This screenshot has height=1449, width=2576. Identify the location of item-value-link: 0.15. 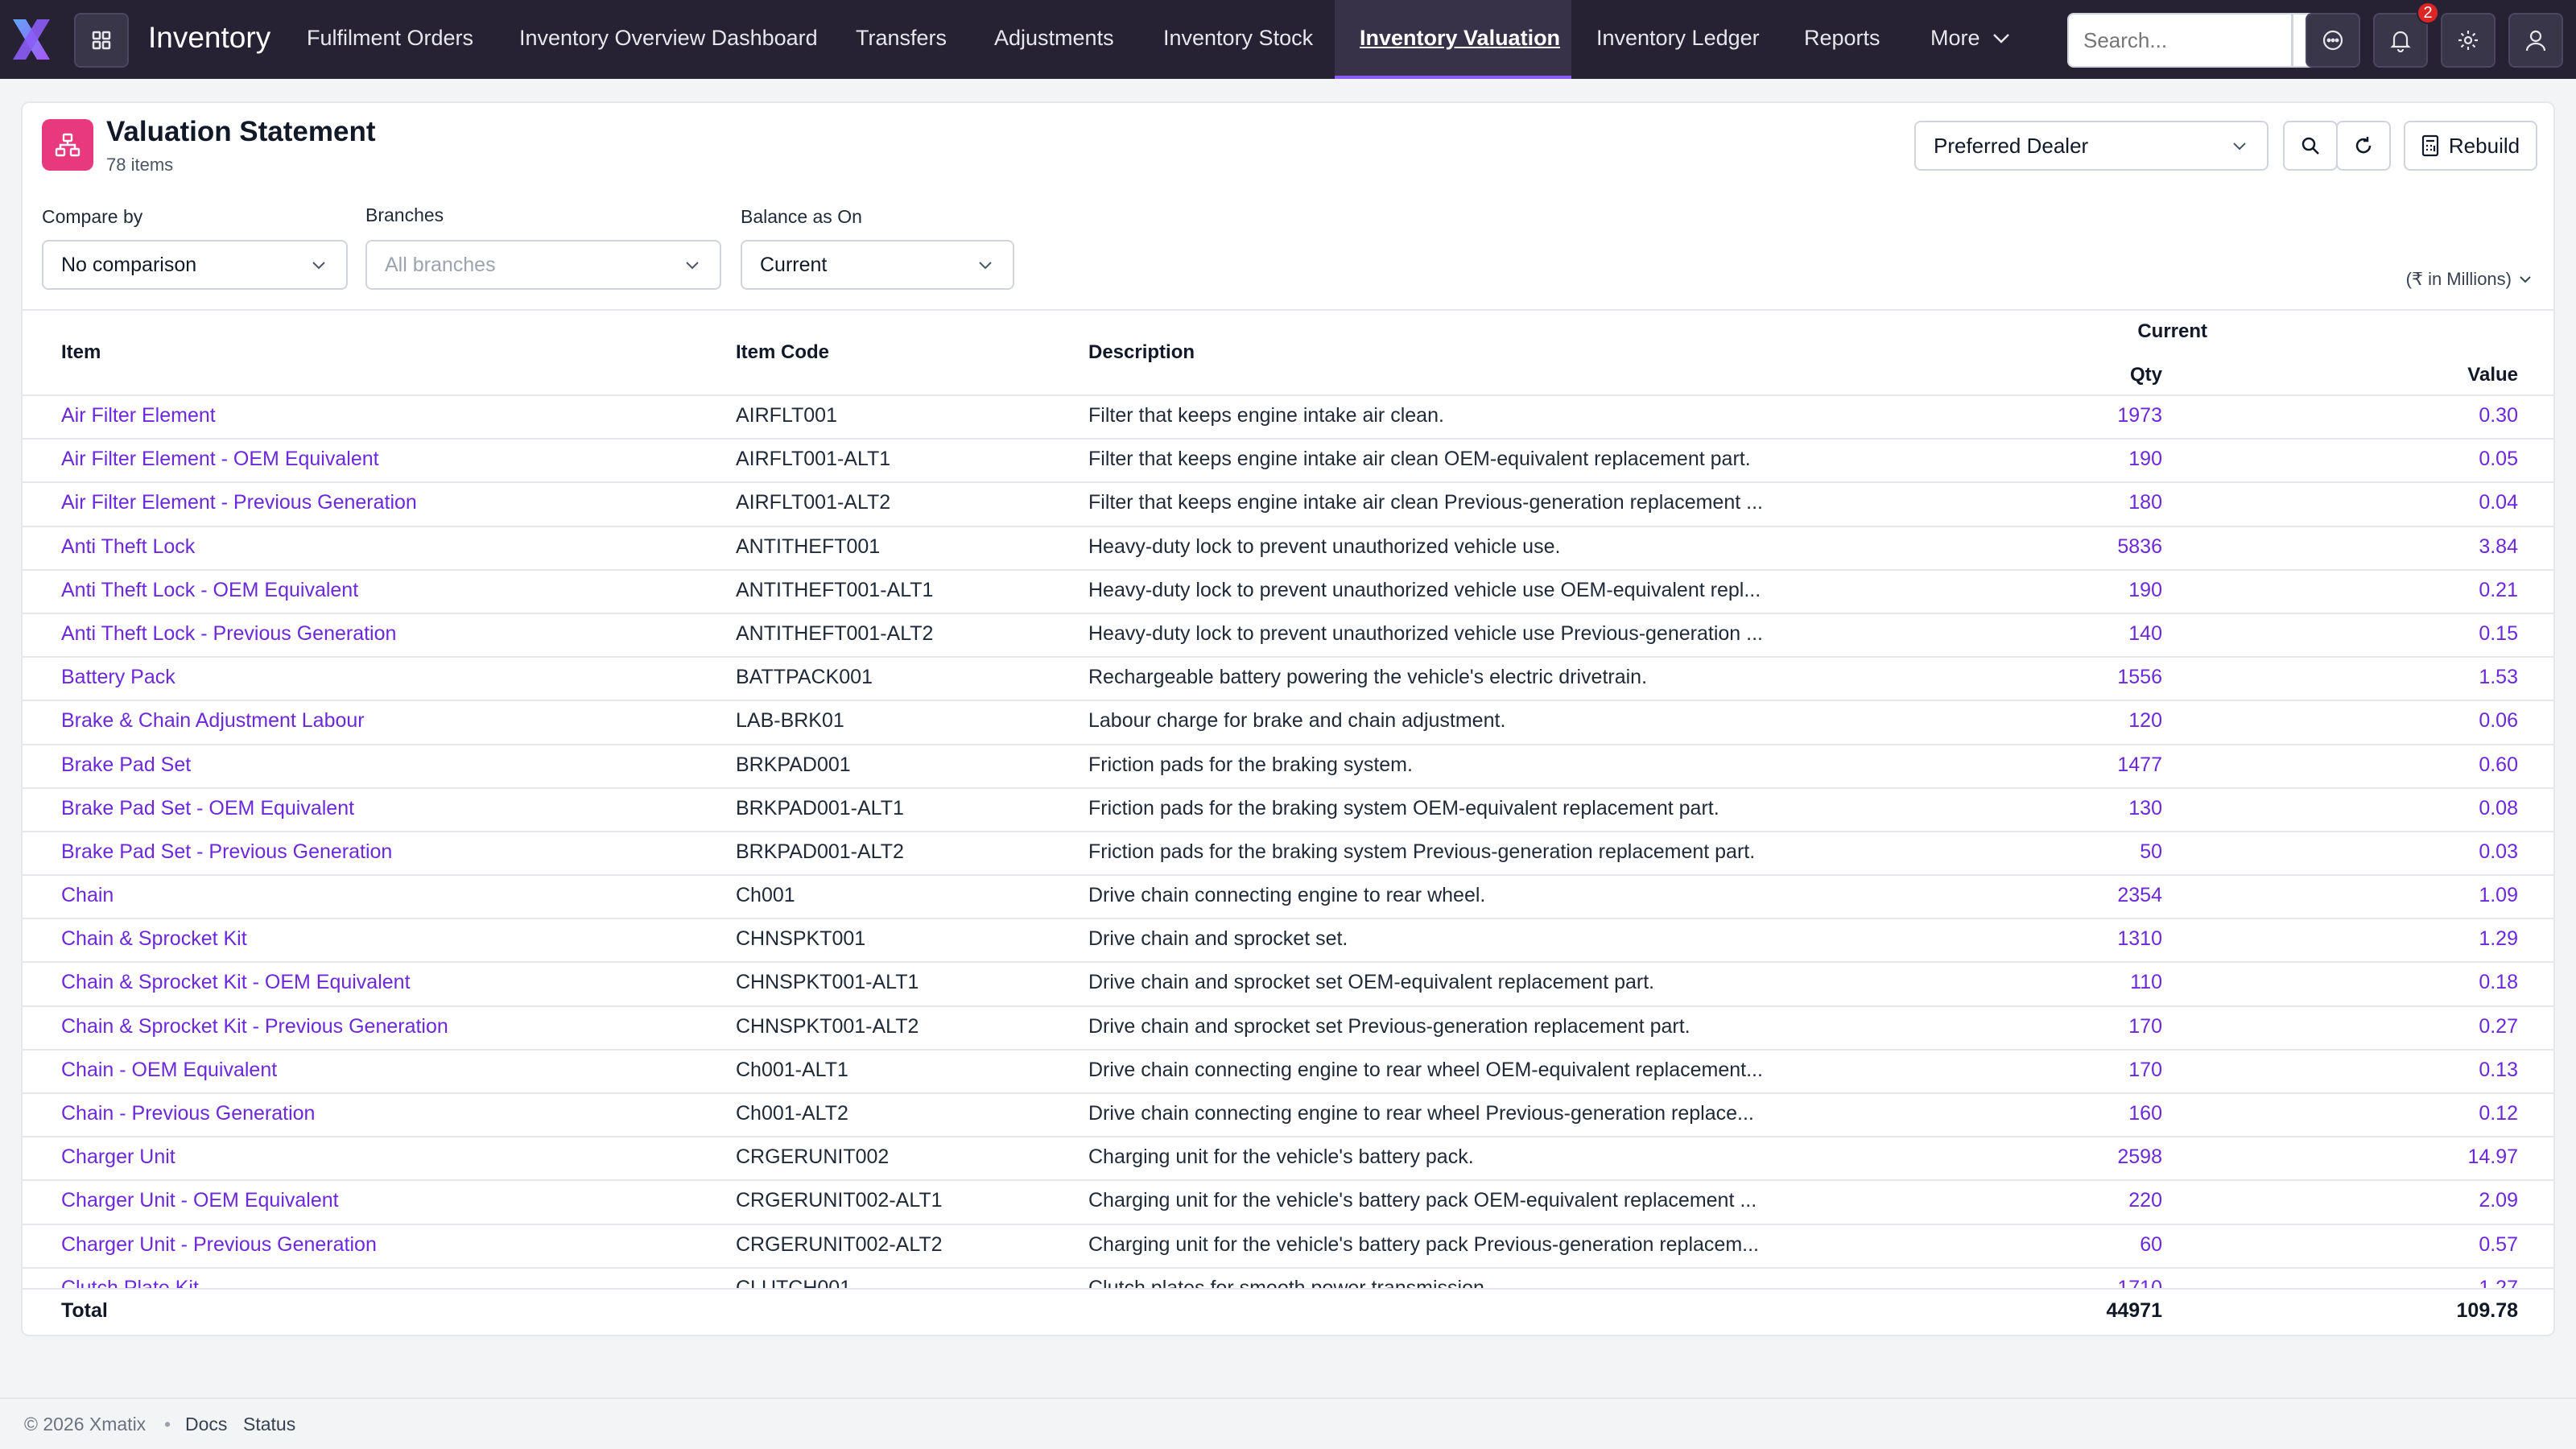
(2498, 634).